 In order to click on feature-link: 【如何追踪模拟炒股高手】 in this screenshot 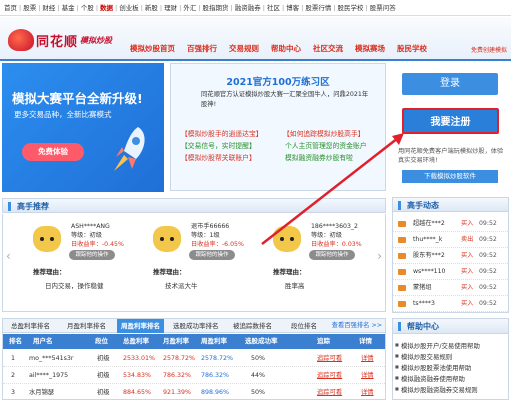, I will do `click(324, 133)`.